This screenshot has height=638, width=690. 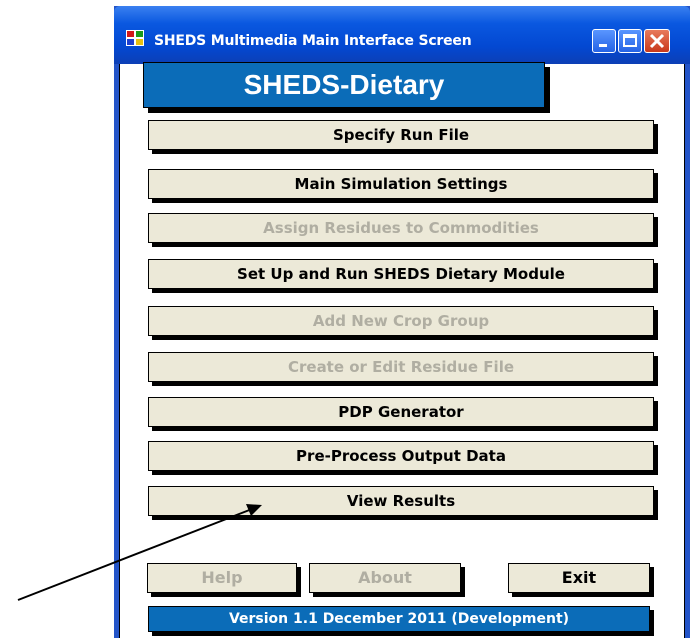 I want to click on run-dietary-module-button: Set Up and Run SHEDS Dietary Module, so click(x=401, y=274).